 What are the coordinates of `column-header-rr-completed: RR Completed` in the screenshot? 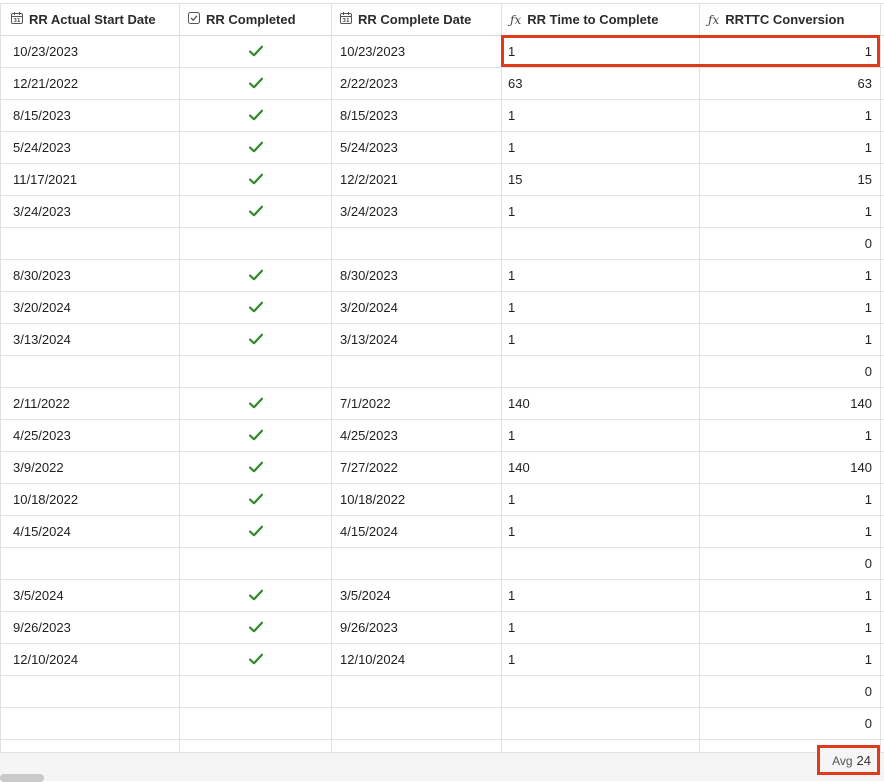 It's located at (256, 20).